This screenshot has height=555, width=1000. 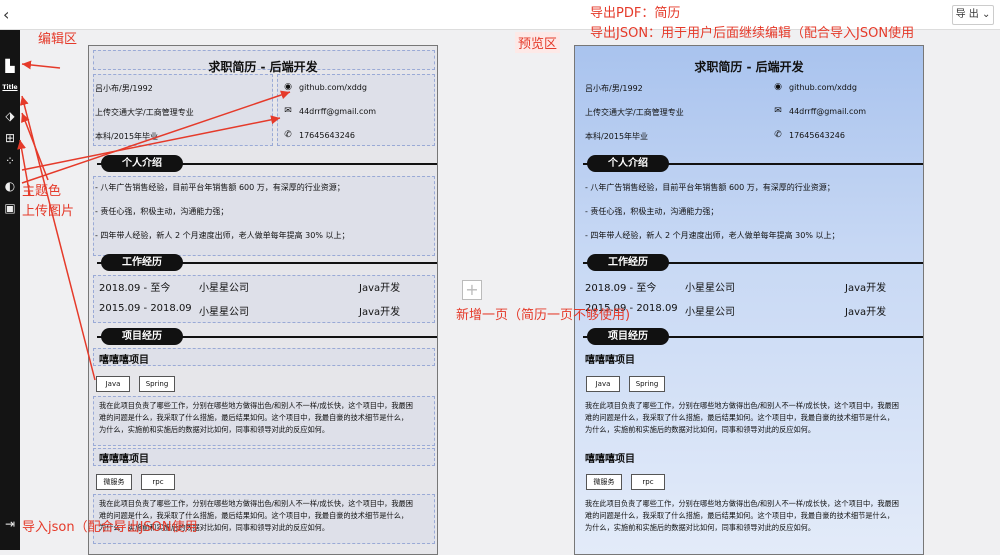 What do you see at coordinates (10, 116) in the screenshot?
I see `tag-icon: ⬗` at bounding box center [10, 116].